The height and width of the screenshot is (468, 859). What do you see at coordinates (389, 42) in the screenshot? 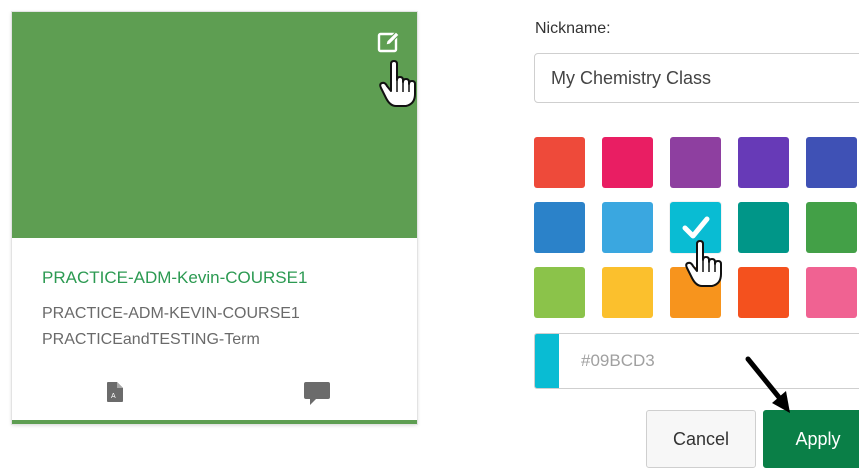
I see `edit-icon` at bounding box center [389, 42].